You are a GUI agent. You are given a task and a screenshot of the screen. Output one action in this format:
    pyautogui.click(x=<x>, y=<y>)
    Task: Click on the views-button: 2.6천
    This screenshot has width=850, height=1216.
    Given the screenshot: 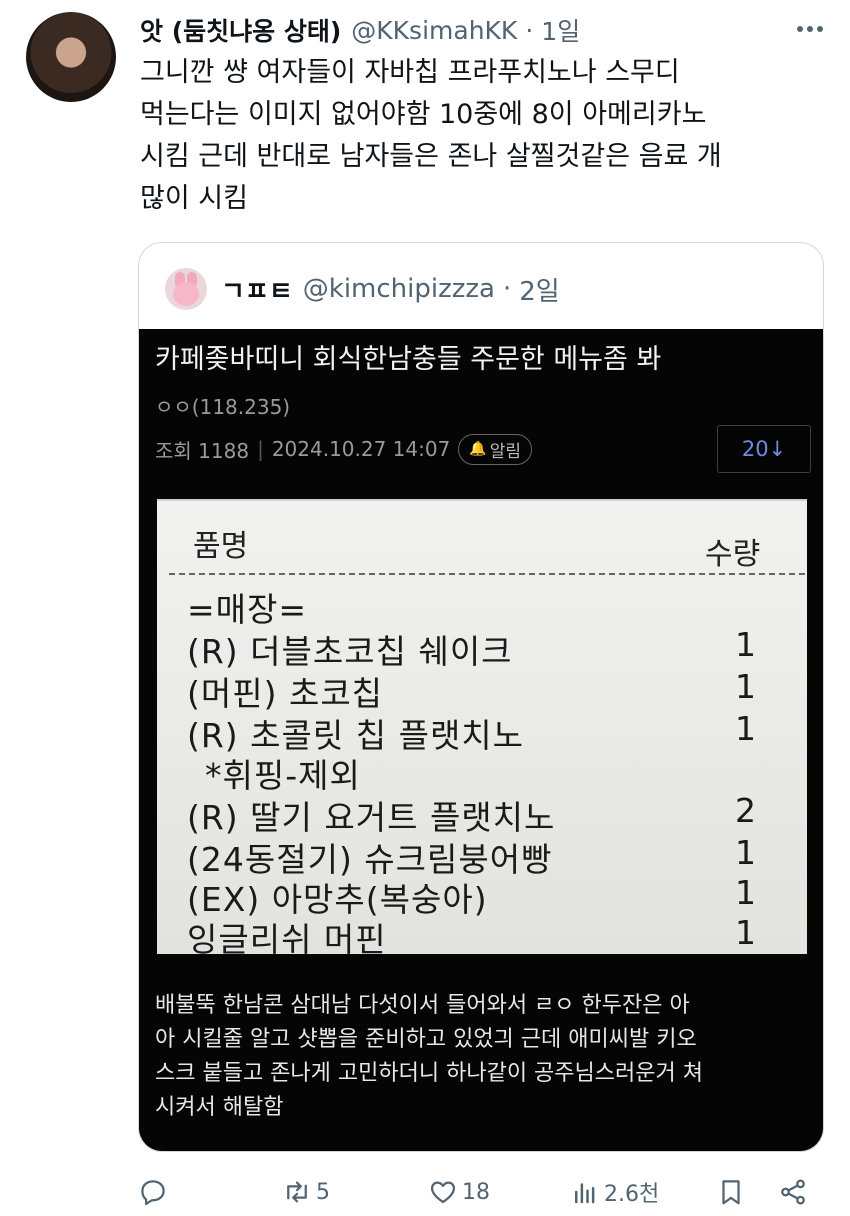 What is the action you would take?
    pyautogui.click(x=614, y=1192)
    